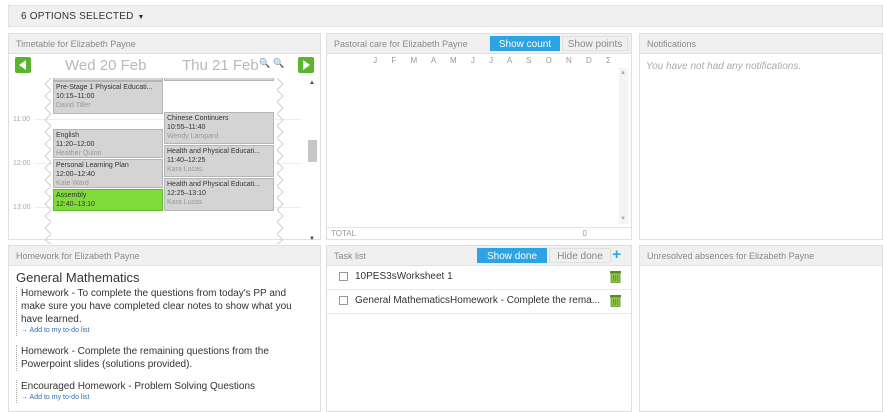 The height and width of the screenshot is (412, 887). What do you see at coordinates (584, 233) in the screenshot?
I see `total-value: 0` at bounding box center [584, 233].